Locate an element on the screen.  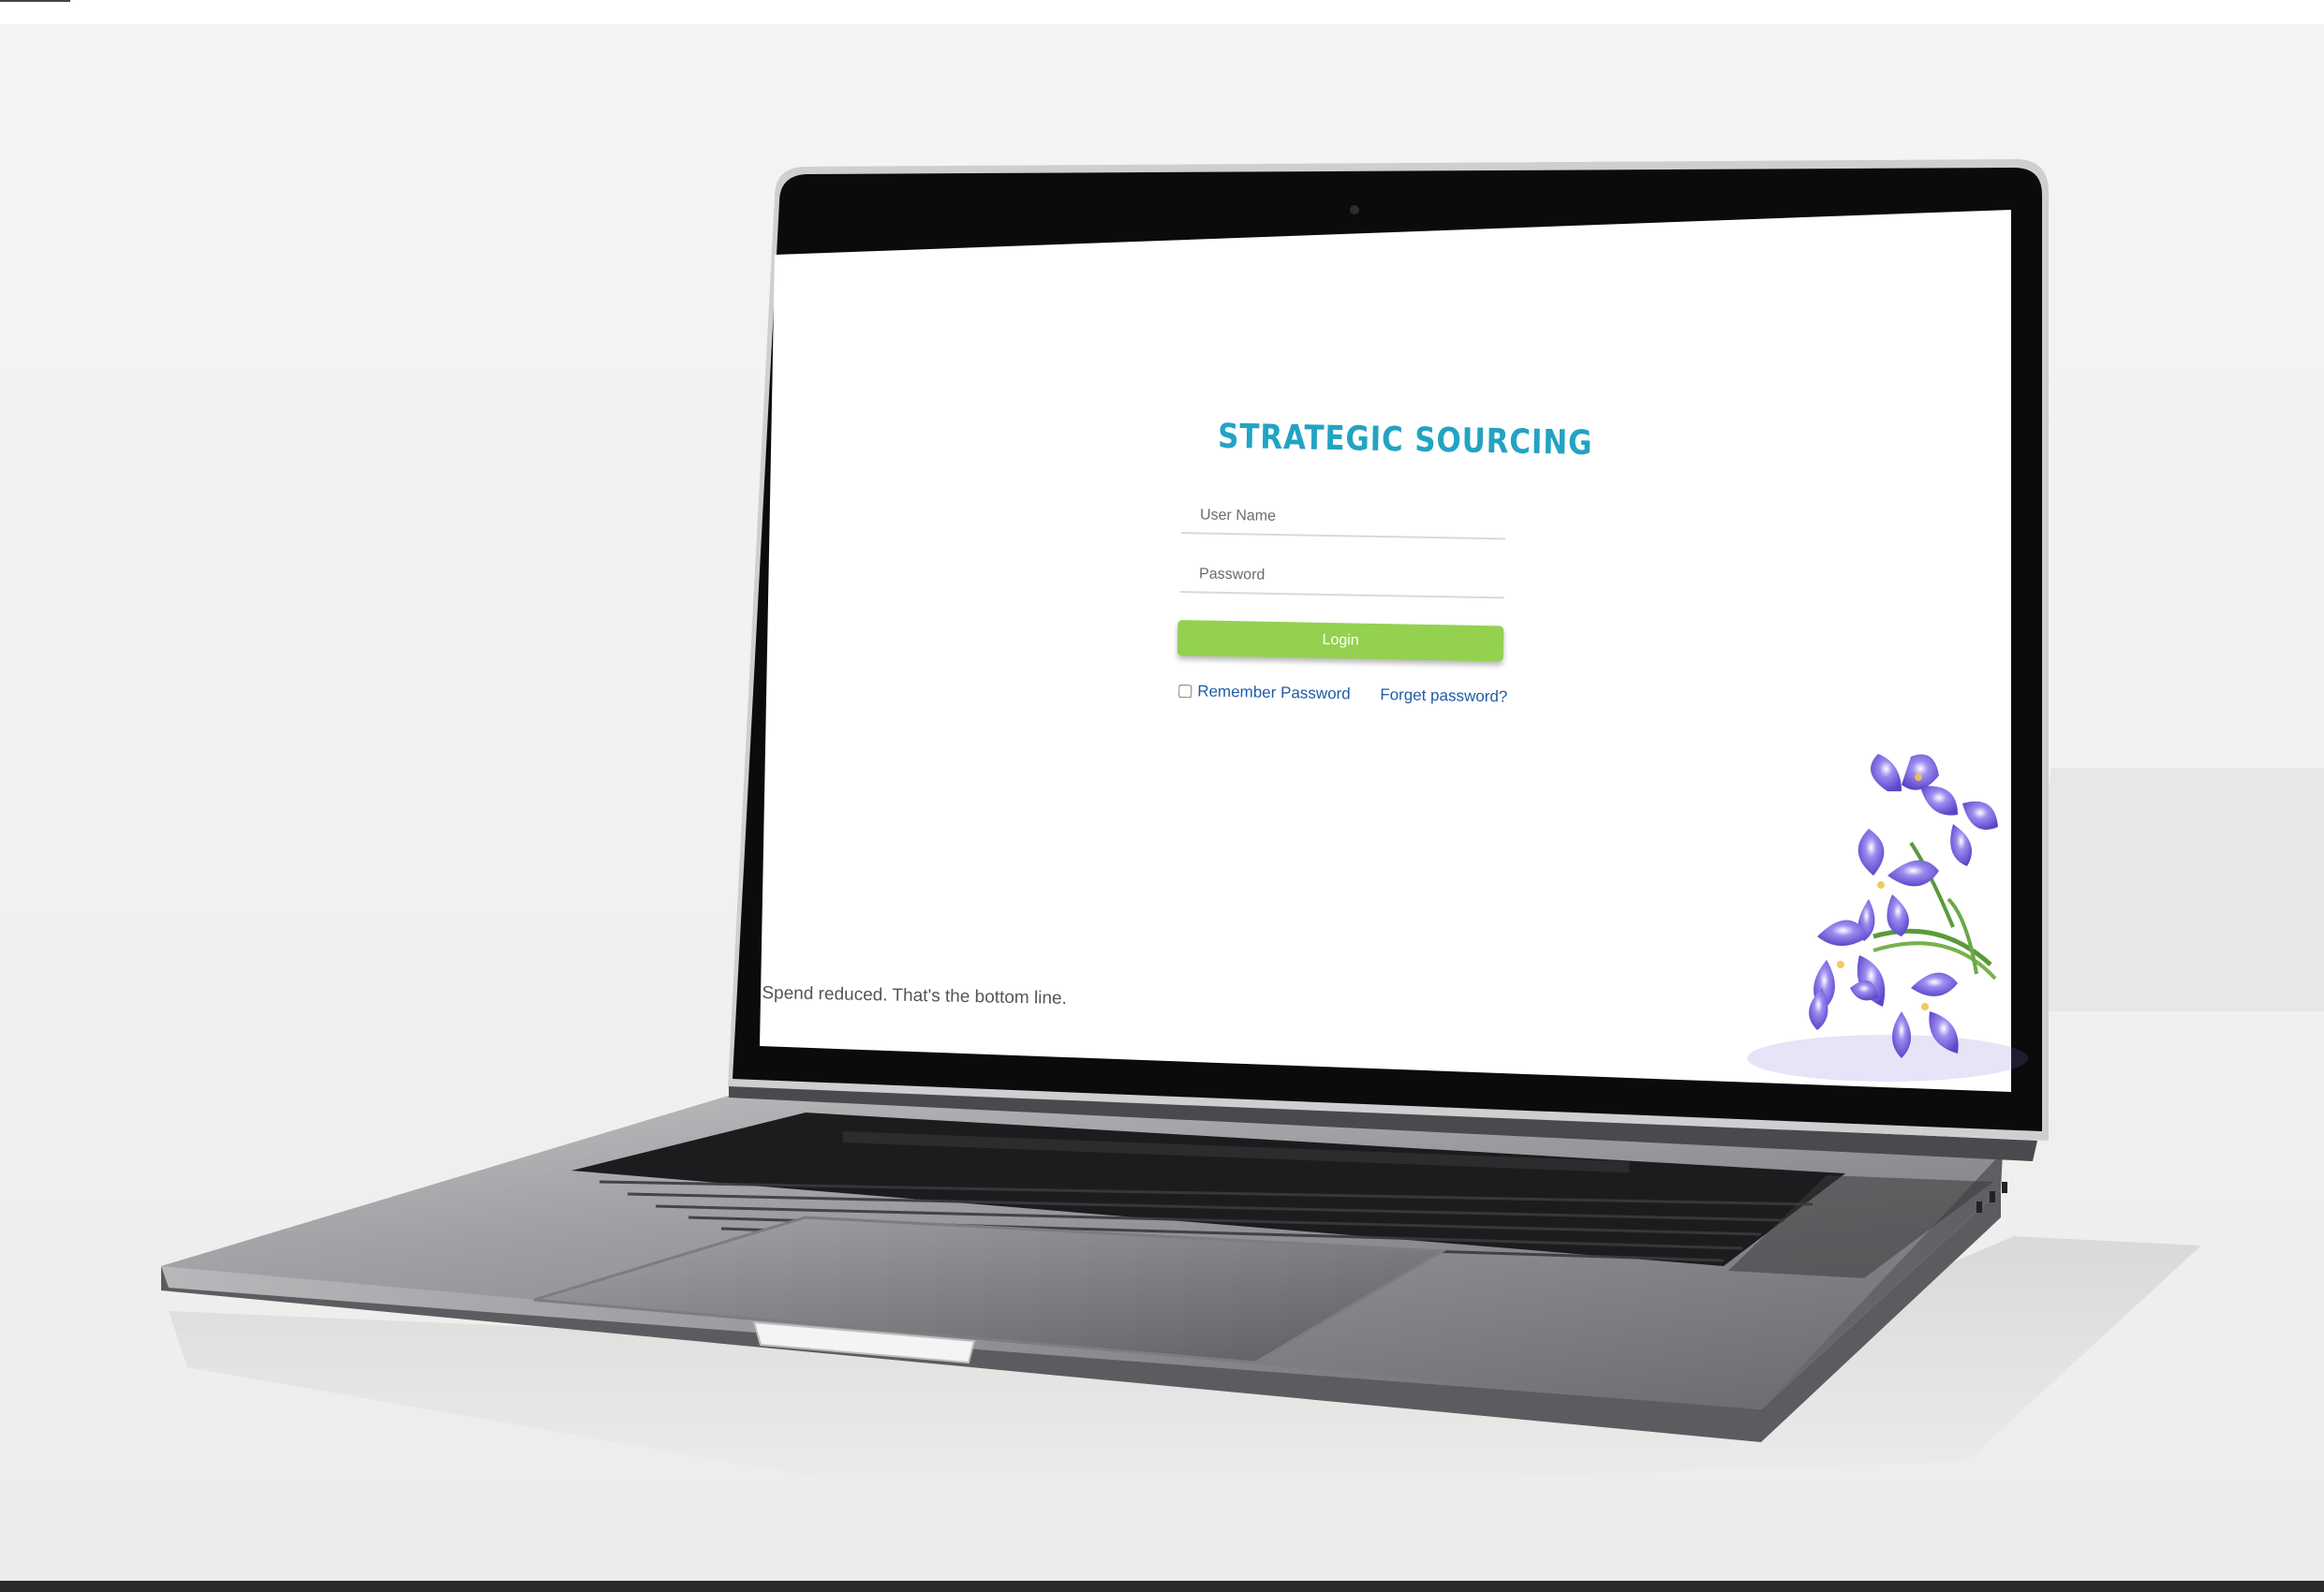
bottom-bar is located at coordinates (1162, 1586).